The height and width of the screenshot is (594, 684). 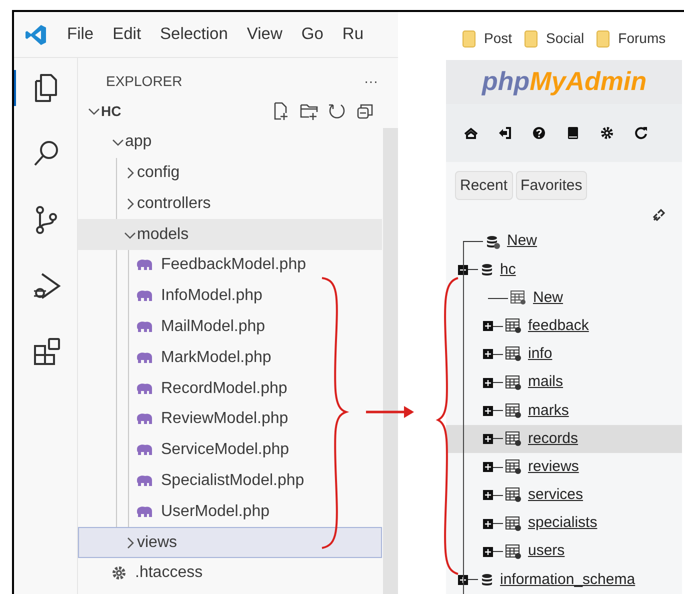 What do you see at coordinates (230, 542) in the screenshot?
I see `folder-item: views` at bounding box center [230, 542].